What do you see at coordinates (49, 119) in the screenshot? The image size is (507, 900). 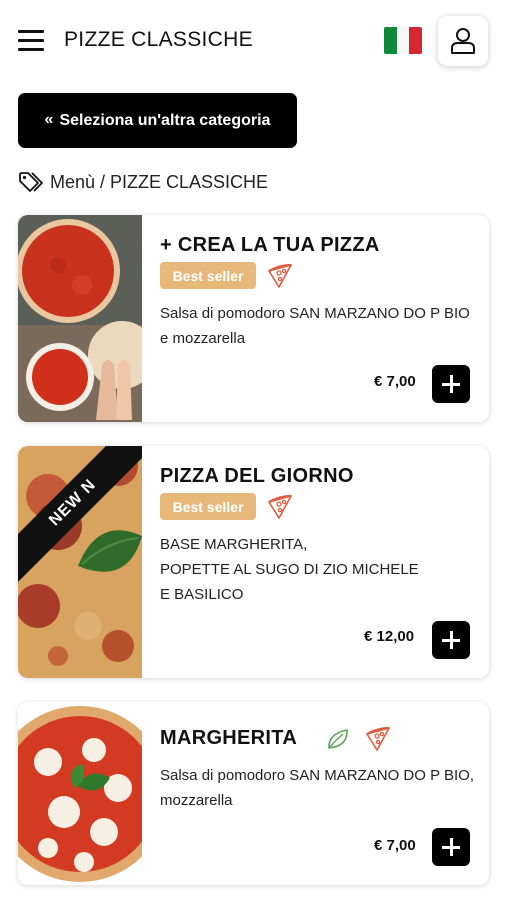 I see `double-chevron-left-icon: «` at bounding box center [49, 119].